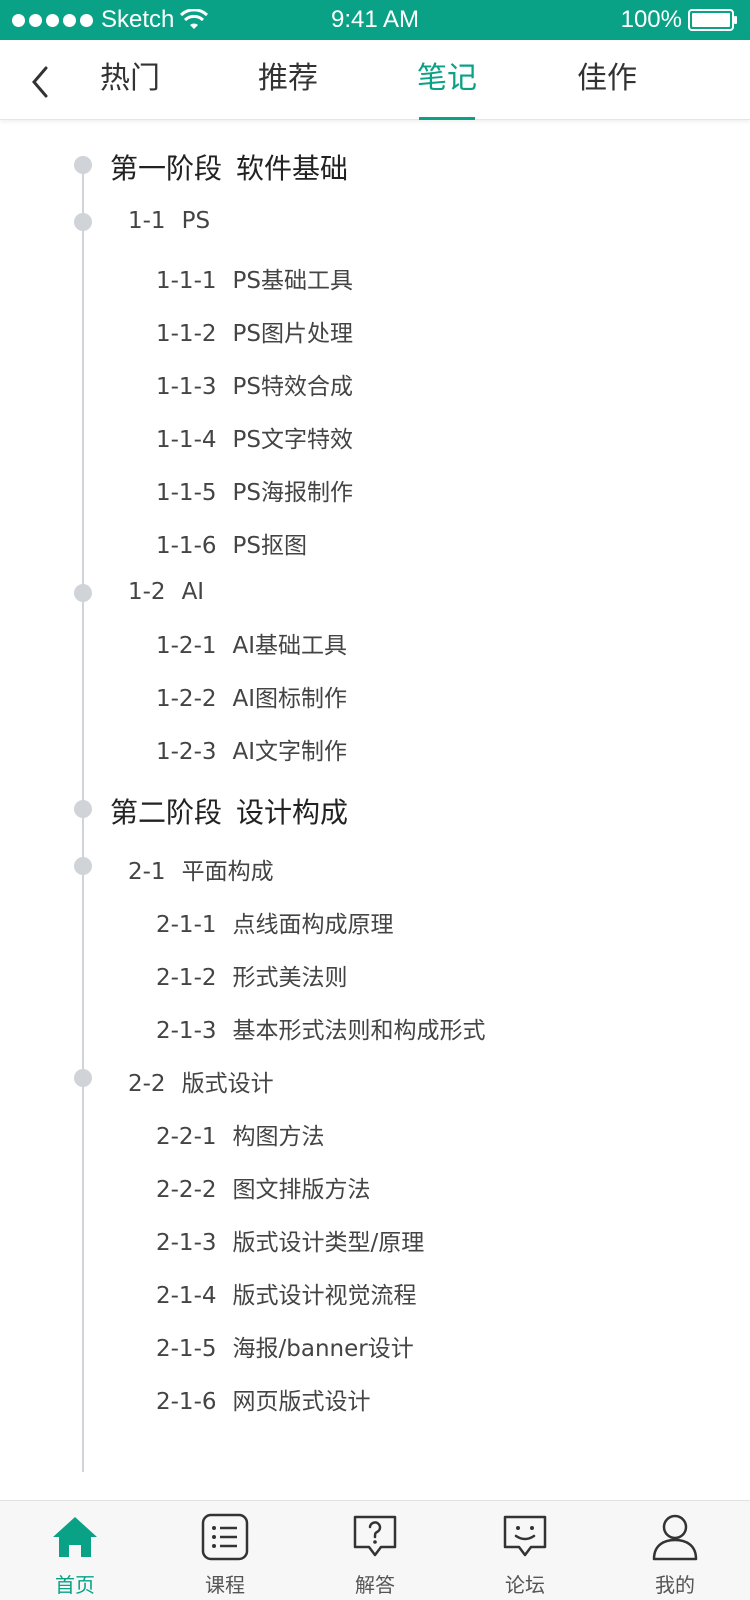 This screenshot has width=750, height=1600. Describe the element at coordinates (186, 493) in the screenshot. I see `outline-item-code: 1-1-5` at that location.